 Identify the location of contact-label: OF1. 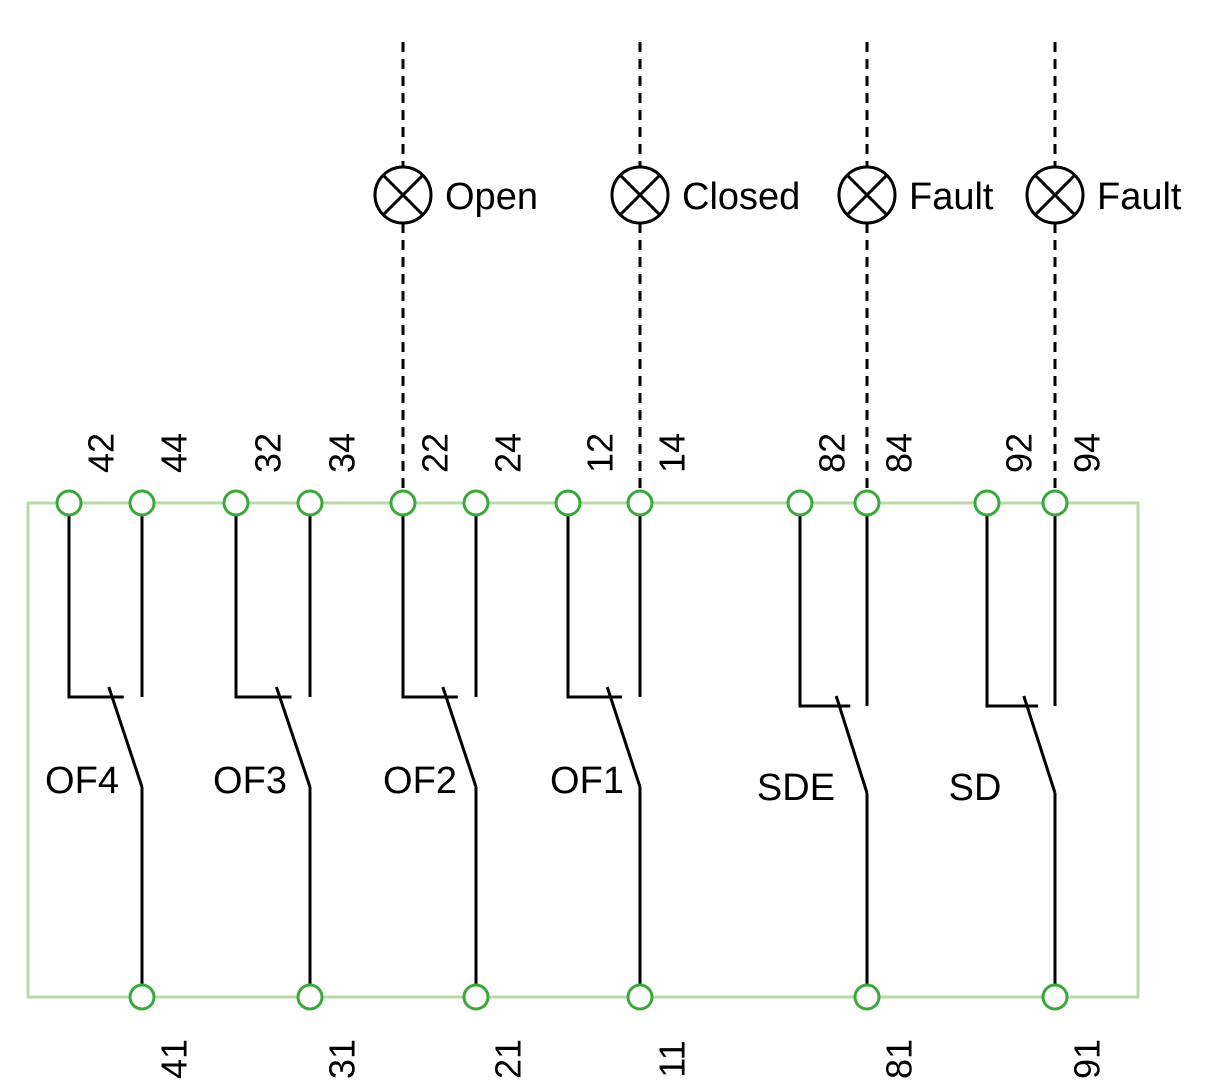
(587, 781).